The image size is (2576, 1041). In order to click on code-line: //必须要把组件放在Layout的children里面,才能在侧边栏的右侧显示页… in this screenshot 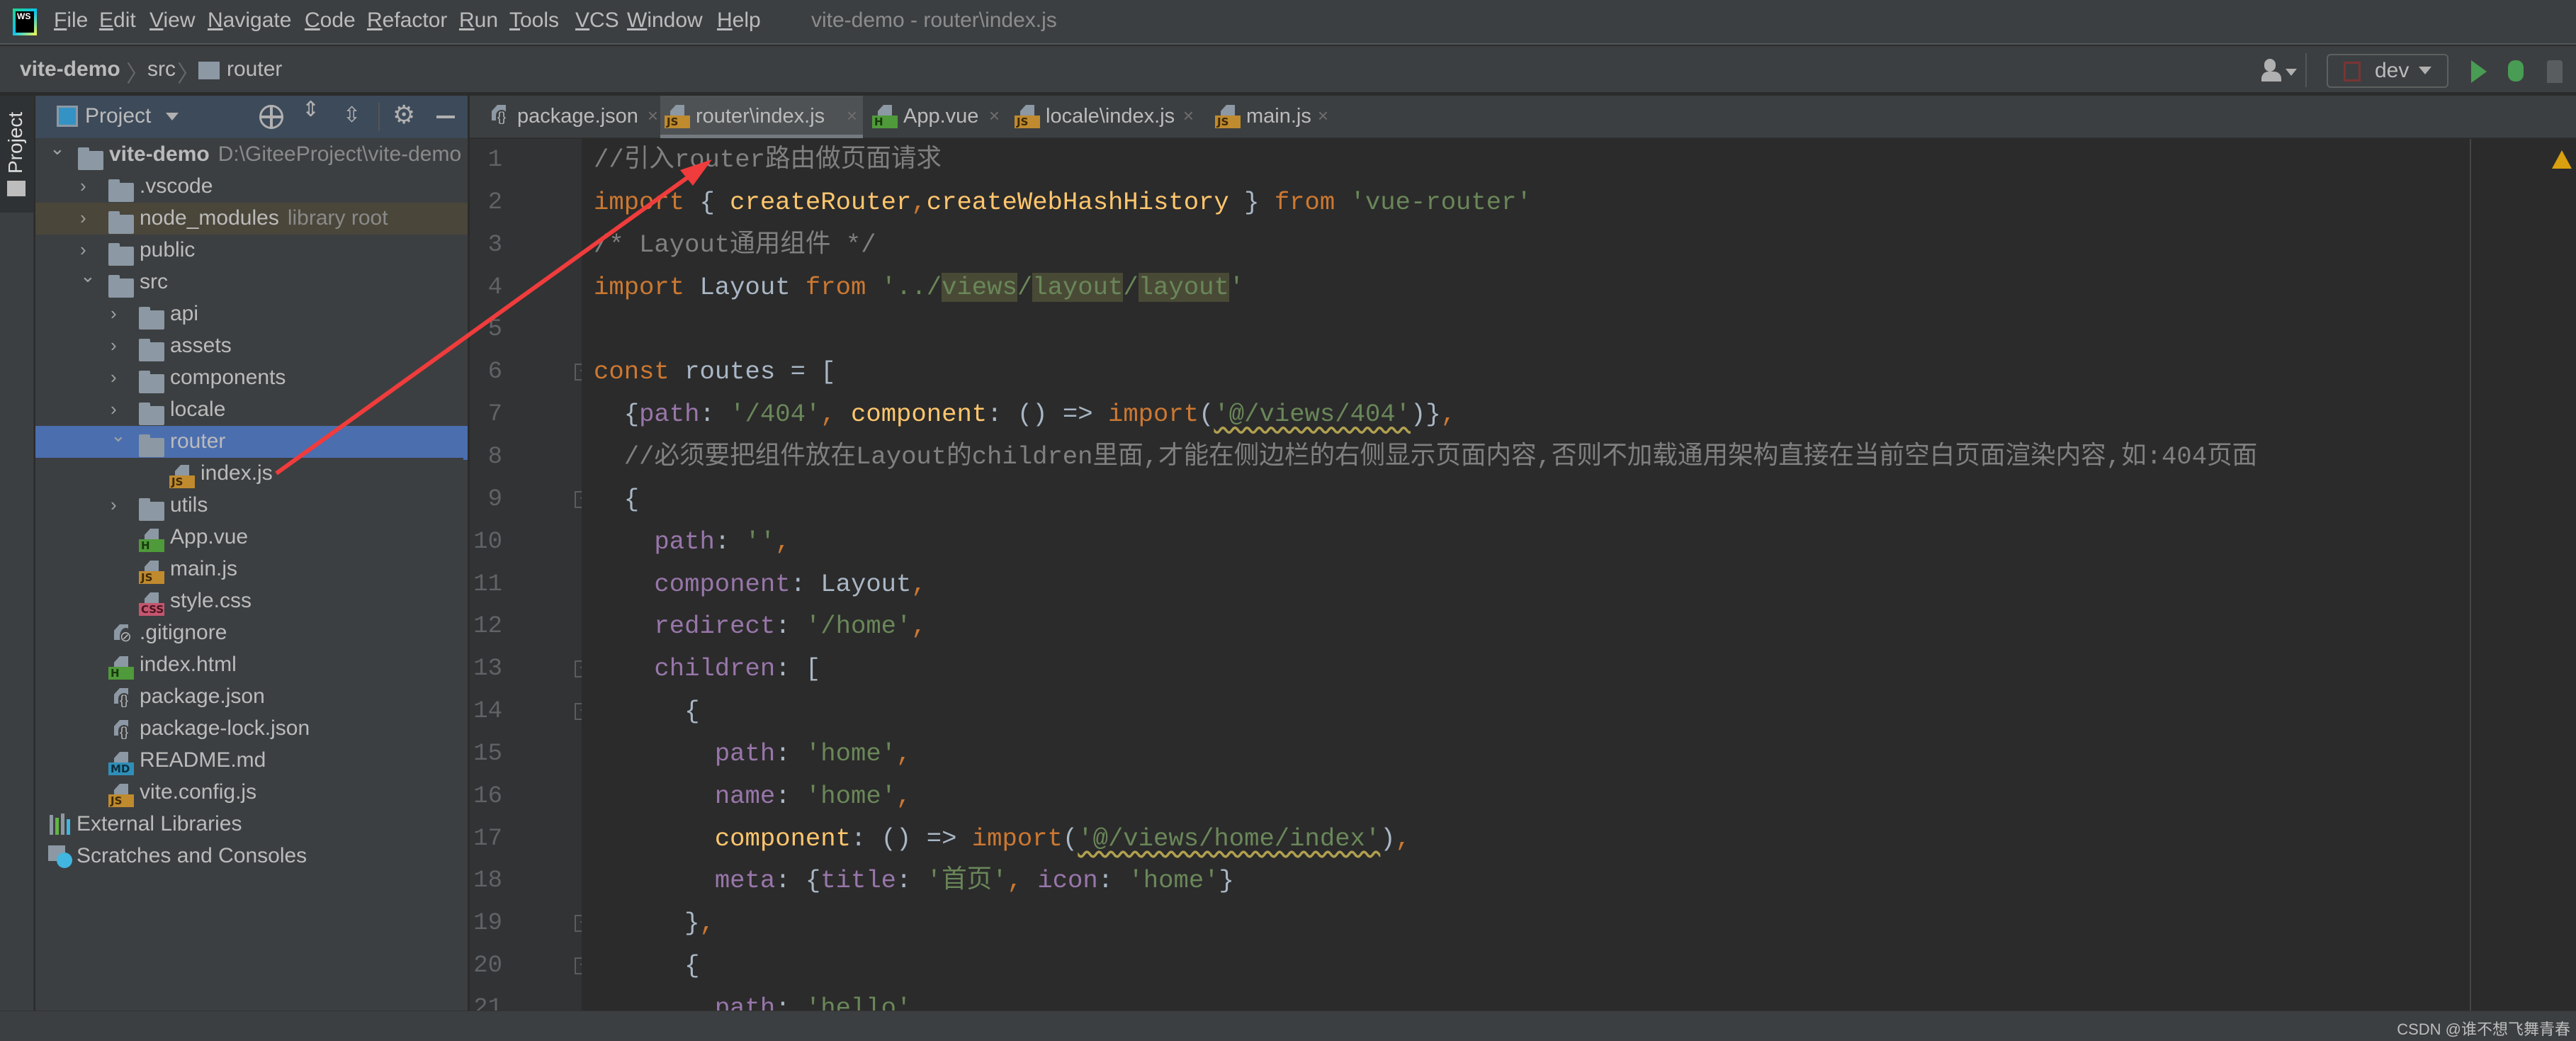, I will do `click(1426, 457)`.